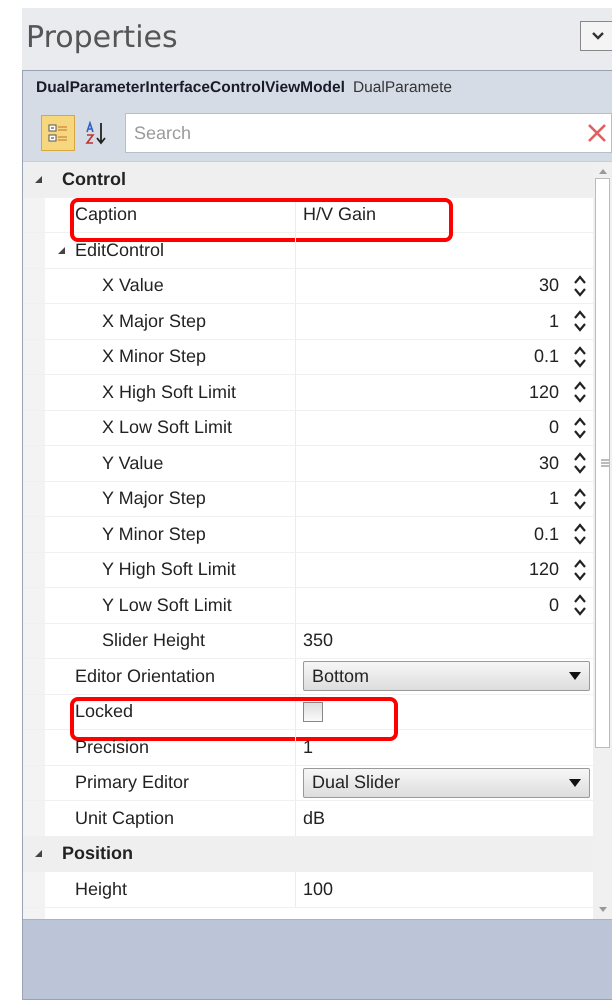  What do you see at coordinates (170, 711) in the screenshot?
I see `property-name: Locked` at bounding box center [170, 711].